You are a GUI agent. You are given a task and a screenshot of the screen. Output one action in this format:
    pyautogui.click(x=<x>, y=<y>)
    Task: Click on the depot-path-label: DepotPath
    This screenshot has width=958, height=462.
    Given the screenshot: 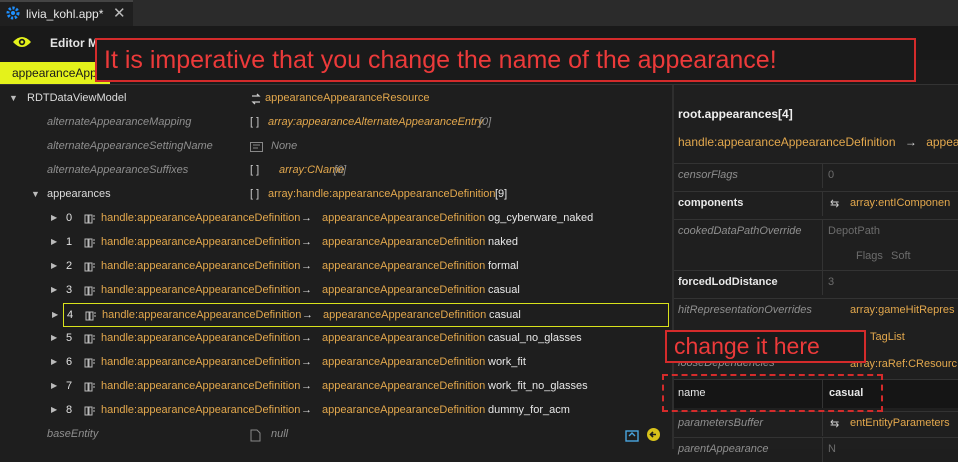 What is the action you would take?
    pyautogui.click(x=854, y=231)
    